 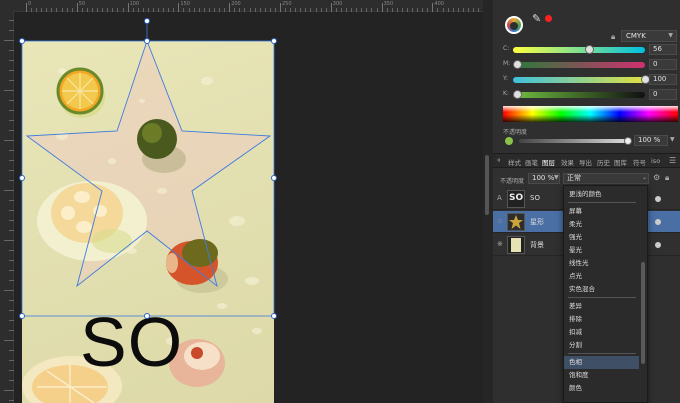 What do you see at coordinates (147, 21) in the screenshot?
I see `rotate-handle` at bounding box center [147, 21].